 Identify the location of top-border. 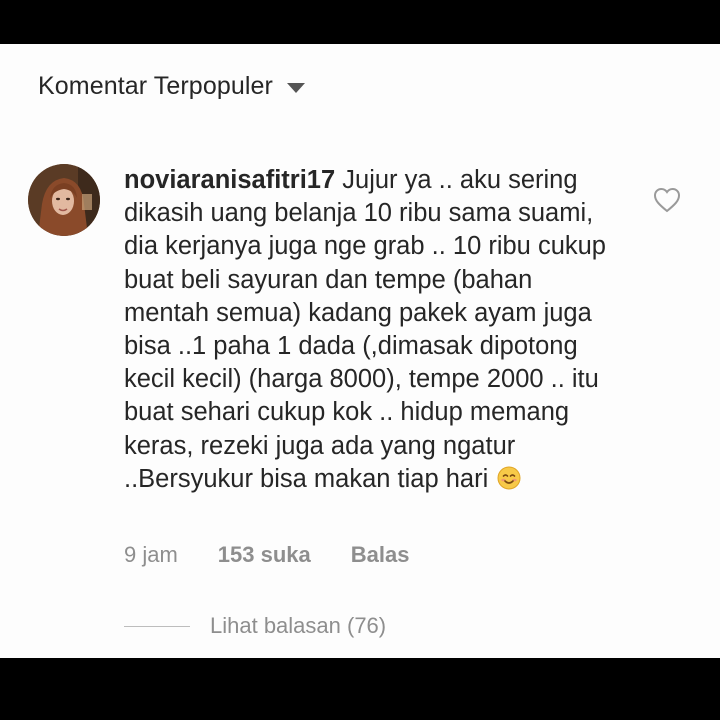
(360, 22).